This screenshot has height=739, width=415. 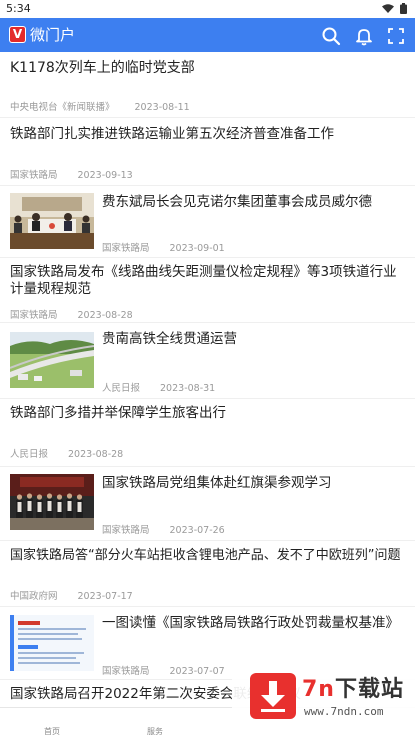 What do you see at coordinates (71, 314) in the screenshot?
I see `news-meta: 国家铁路局 2023-08-28` at bounding box center [71, 314].